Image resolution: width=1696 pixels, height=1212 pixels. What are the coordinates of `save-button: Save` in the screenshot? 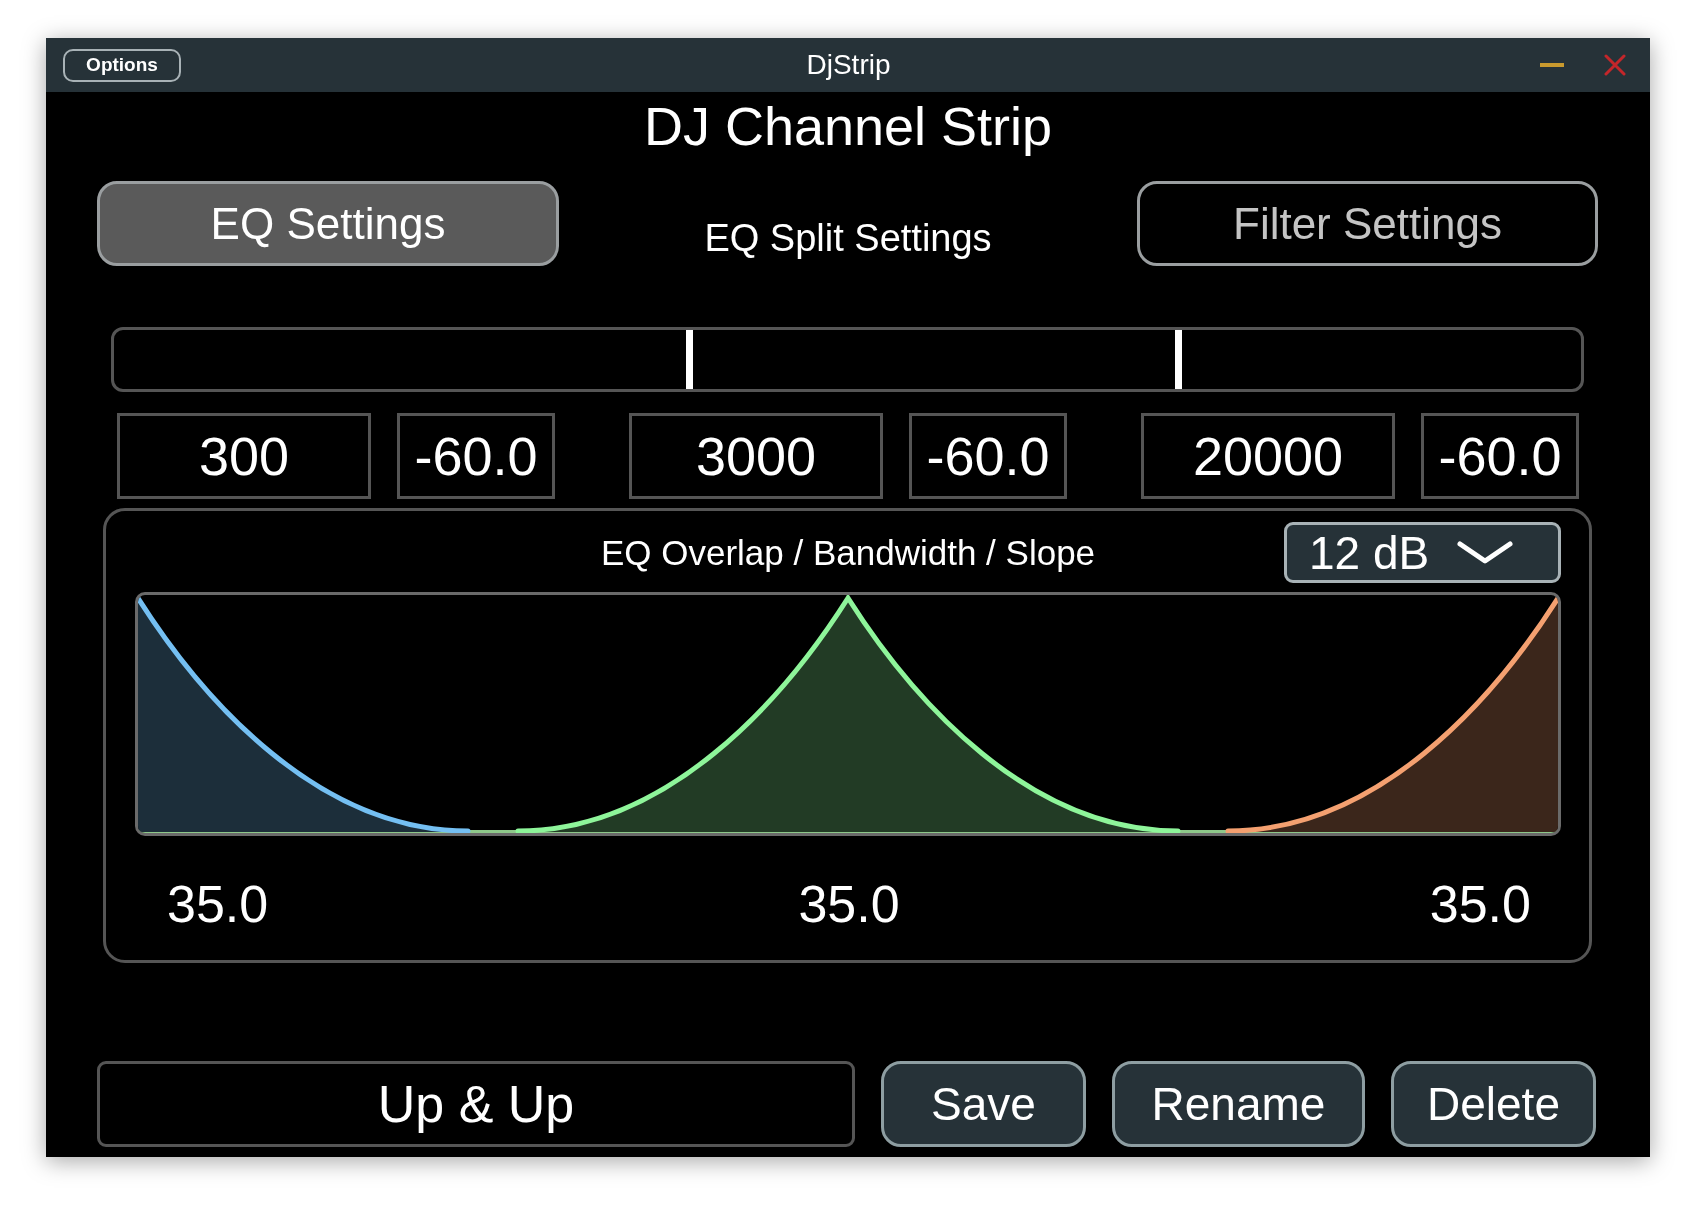 It's located at (983, 1104).